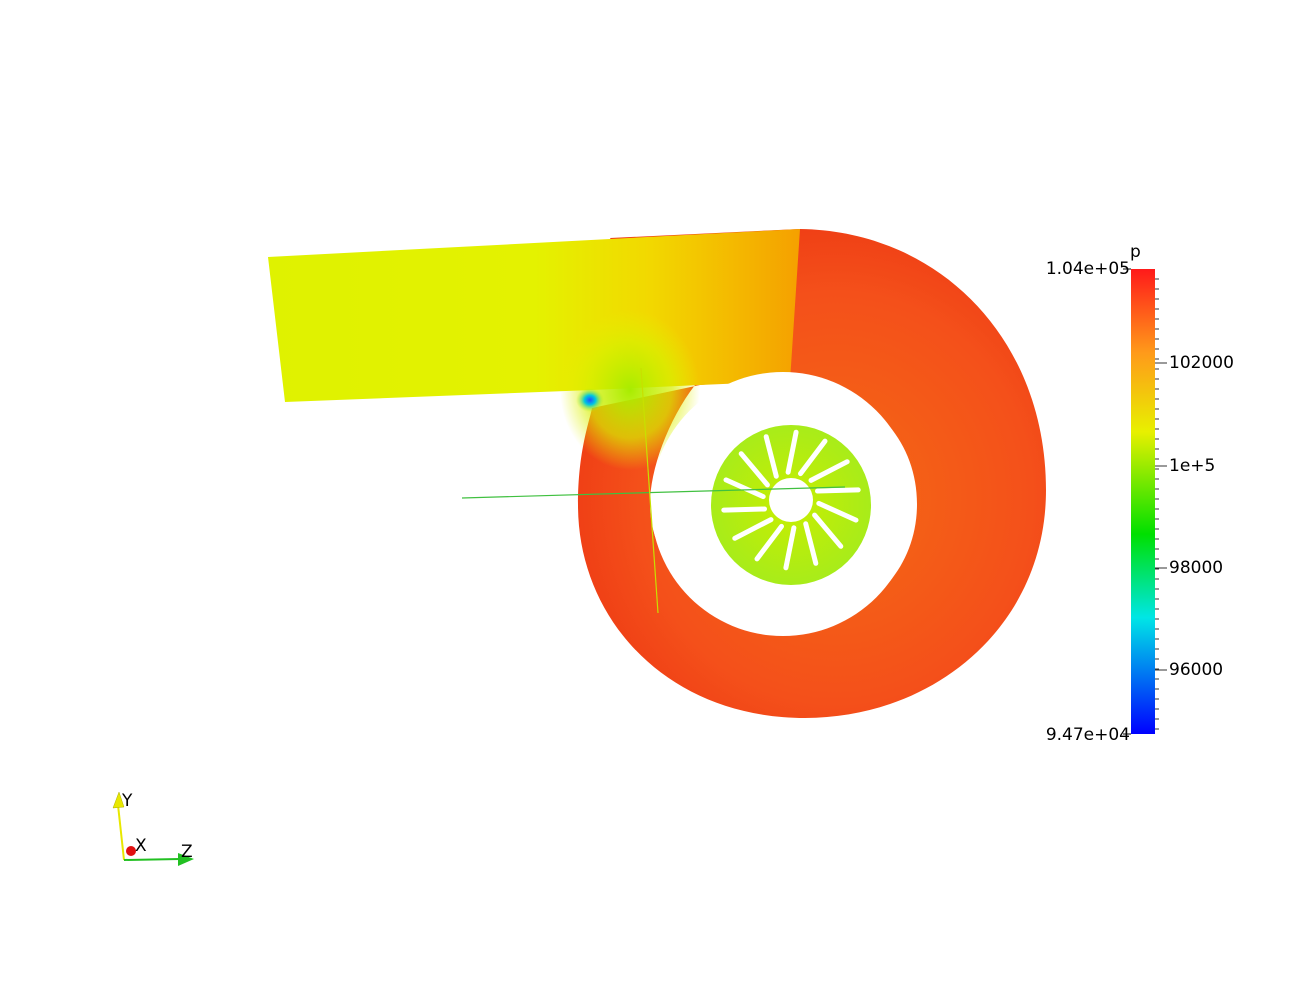 The height and width of the screenshot is (985, 1300). I want to click on low-pressure-spot, so click(590, 400).